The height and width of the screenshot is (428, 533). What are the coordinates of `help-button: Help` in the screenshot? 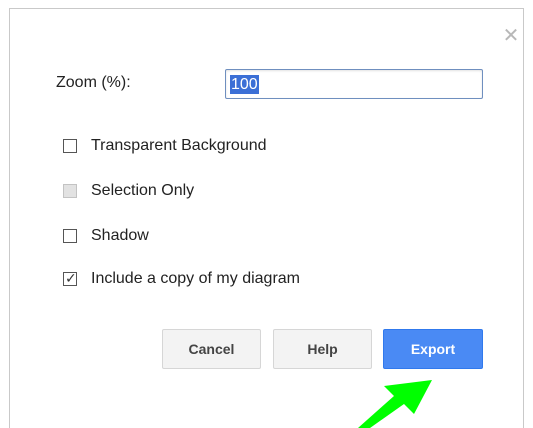 It's located at (322, 349).